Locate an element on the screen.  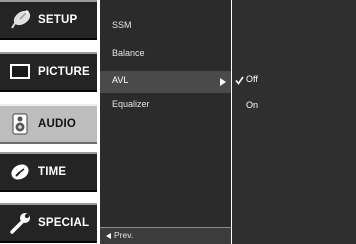
sidebar-item-picture: PICTURE is located at coordinates (48, 72).